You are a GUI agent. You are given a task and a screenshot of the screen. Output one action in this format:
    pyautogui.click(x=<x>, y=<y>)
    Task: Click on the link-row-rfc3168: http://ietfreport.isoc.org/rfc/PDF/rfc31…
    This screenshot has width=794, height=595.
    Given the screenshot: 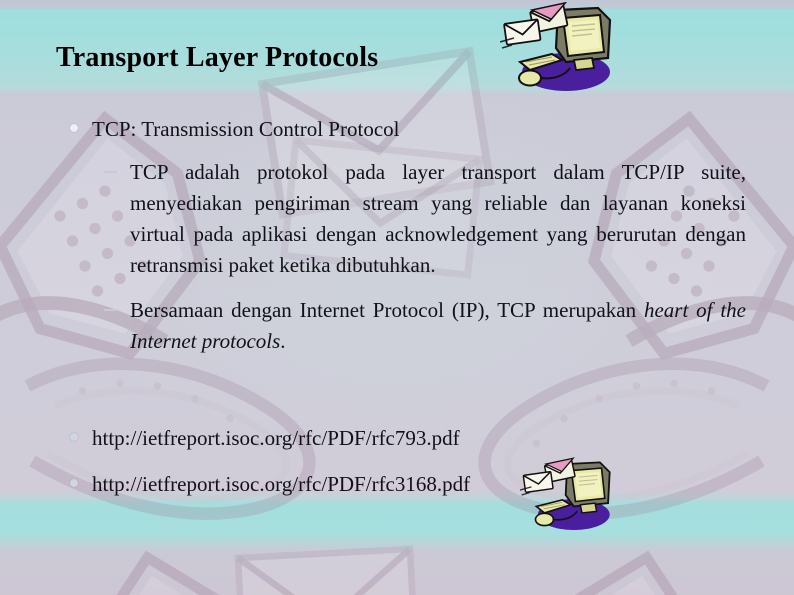 What is the action you would take?
    pyautogui.click(x=397, y=484)
    